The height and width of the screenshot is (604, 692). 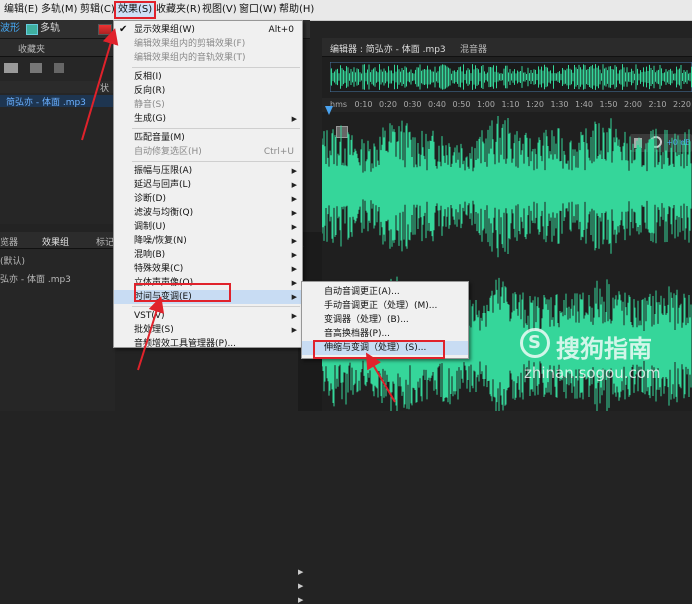 I want to click on sogou-logo-glyph: S, so click(x=534, y=342).